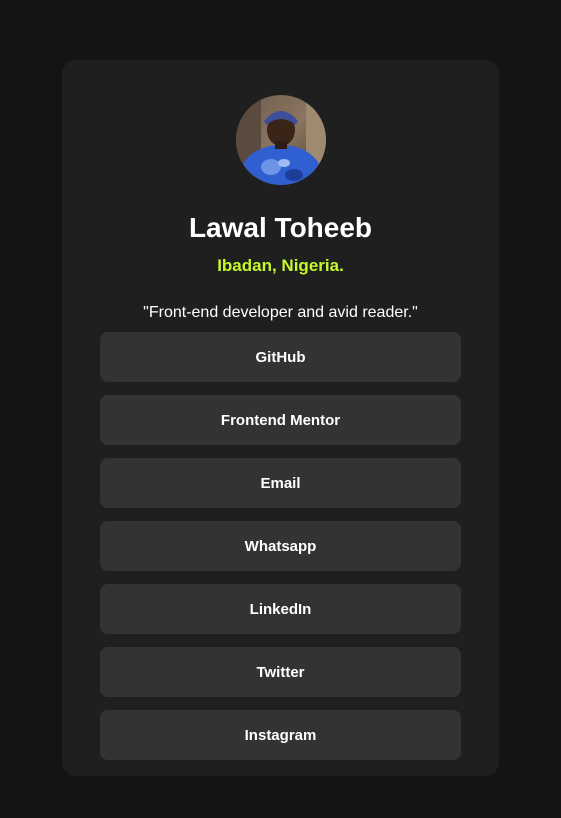  What do you see at coordinates (280, 312) in the screenshot?
I see `profile-bio: "Front-end developer and avid reader."` at bounding box center [280, 312].